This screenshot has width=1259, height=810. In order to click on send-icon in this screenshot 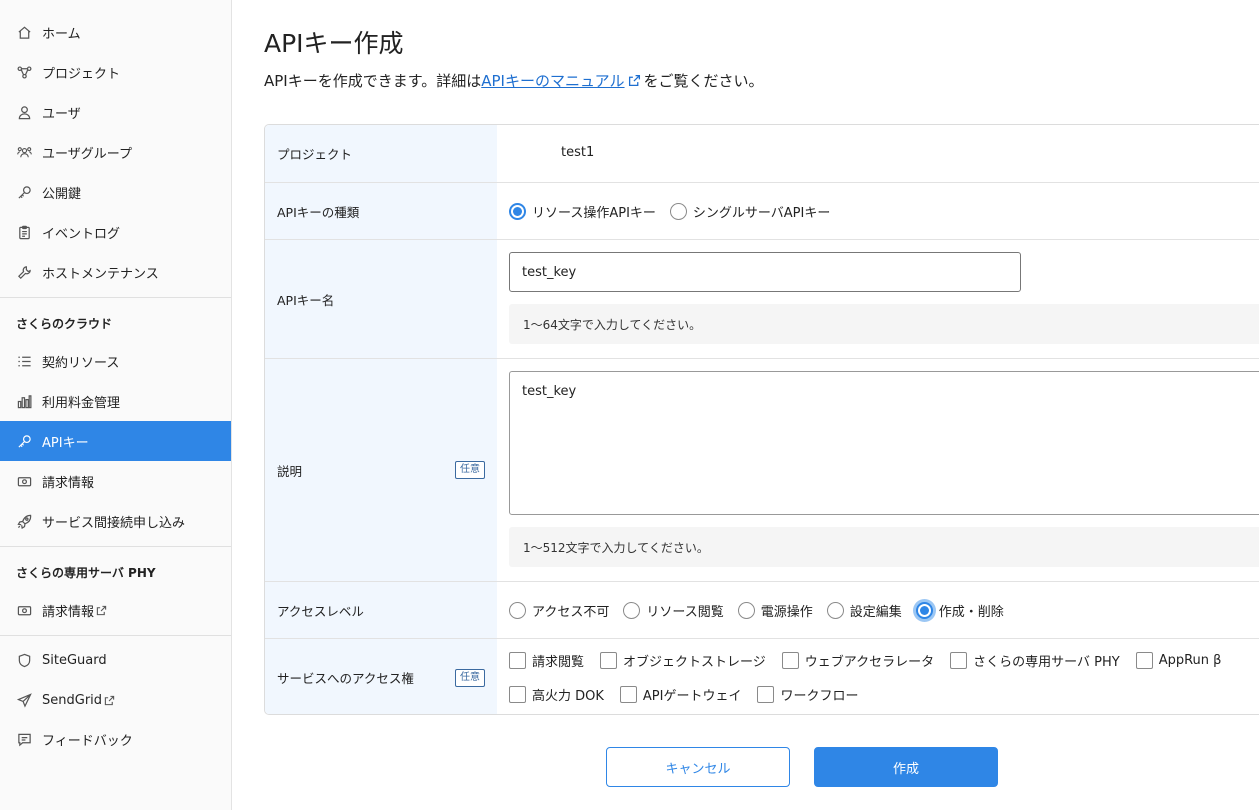, I will do `click(24, 700)`.